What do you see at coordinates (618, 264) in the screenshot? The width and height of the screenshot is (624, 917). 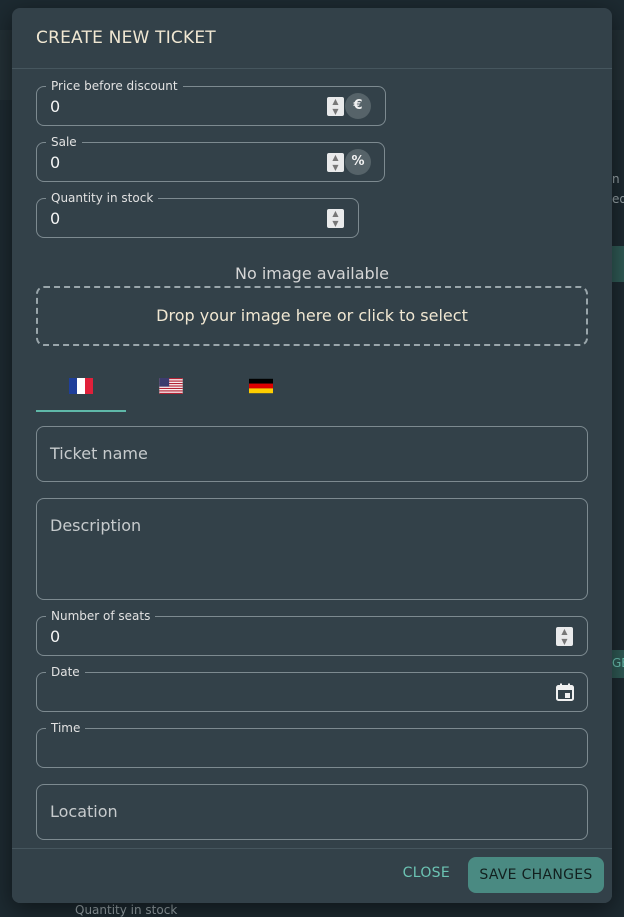 I see `background-button-peek` at bounding box center [618, 264].